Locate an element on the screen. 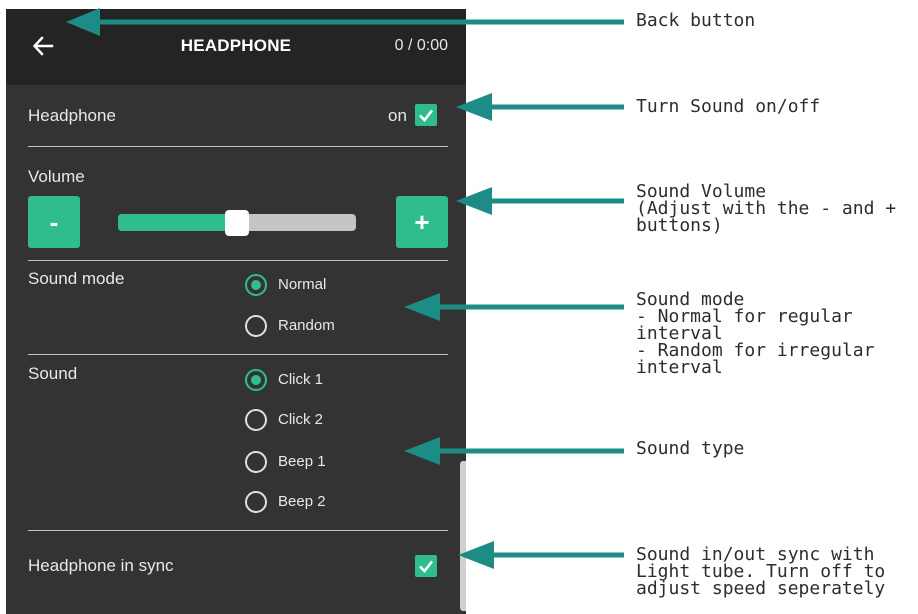 This screenshot has width=918, height=614. callout-line: adjust speed seperately is located at coordinates (761, 588).